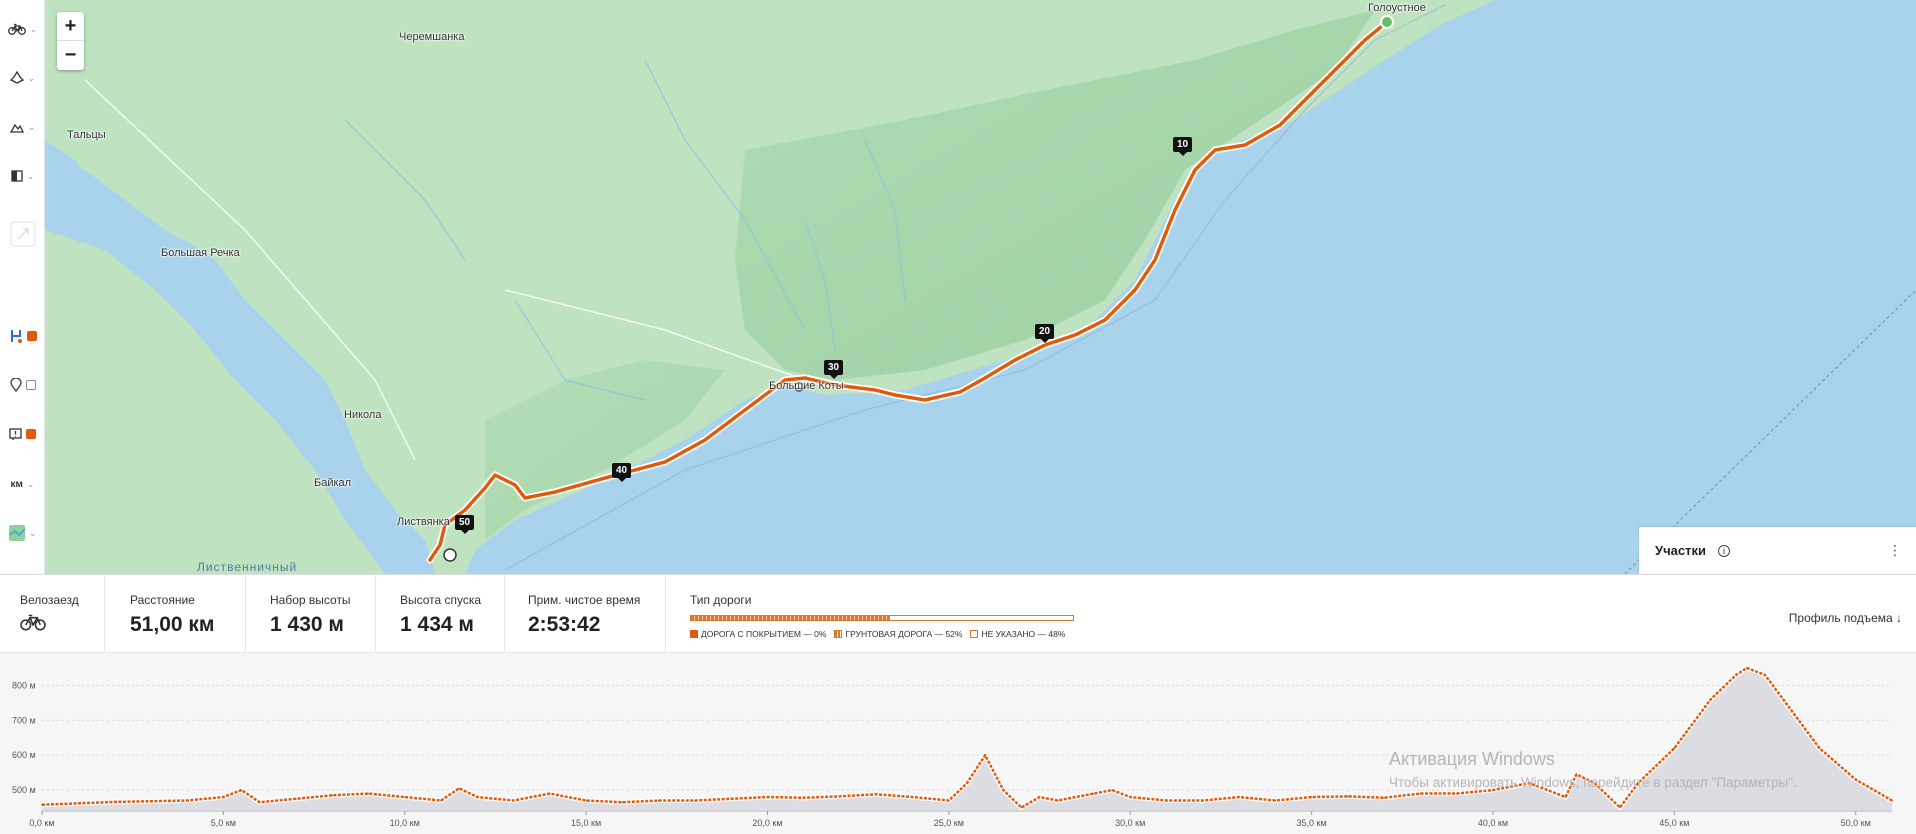 The image size is (1916, 834). What do you see at coordinates (16, 533) in the screenshot?
I see `map-layer-icon` at bounding box center [16, 533].